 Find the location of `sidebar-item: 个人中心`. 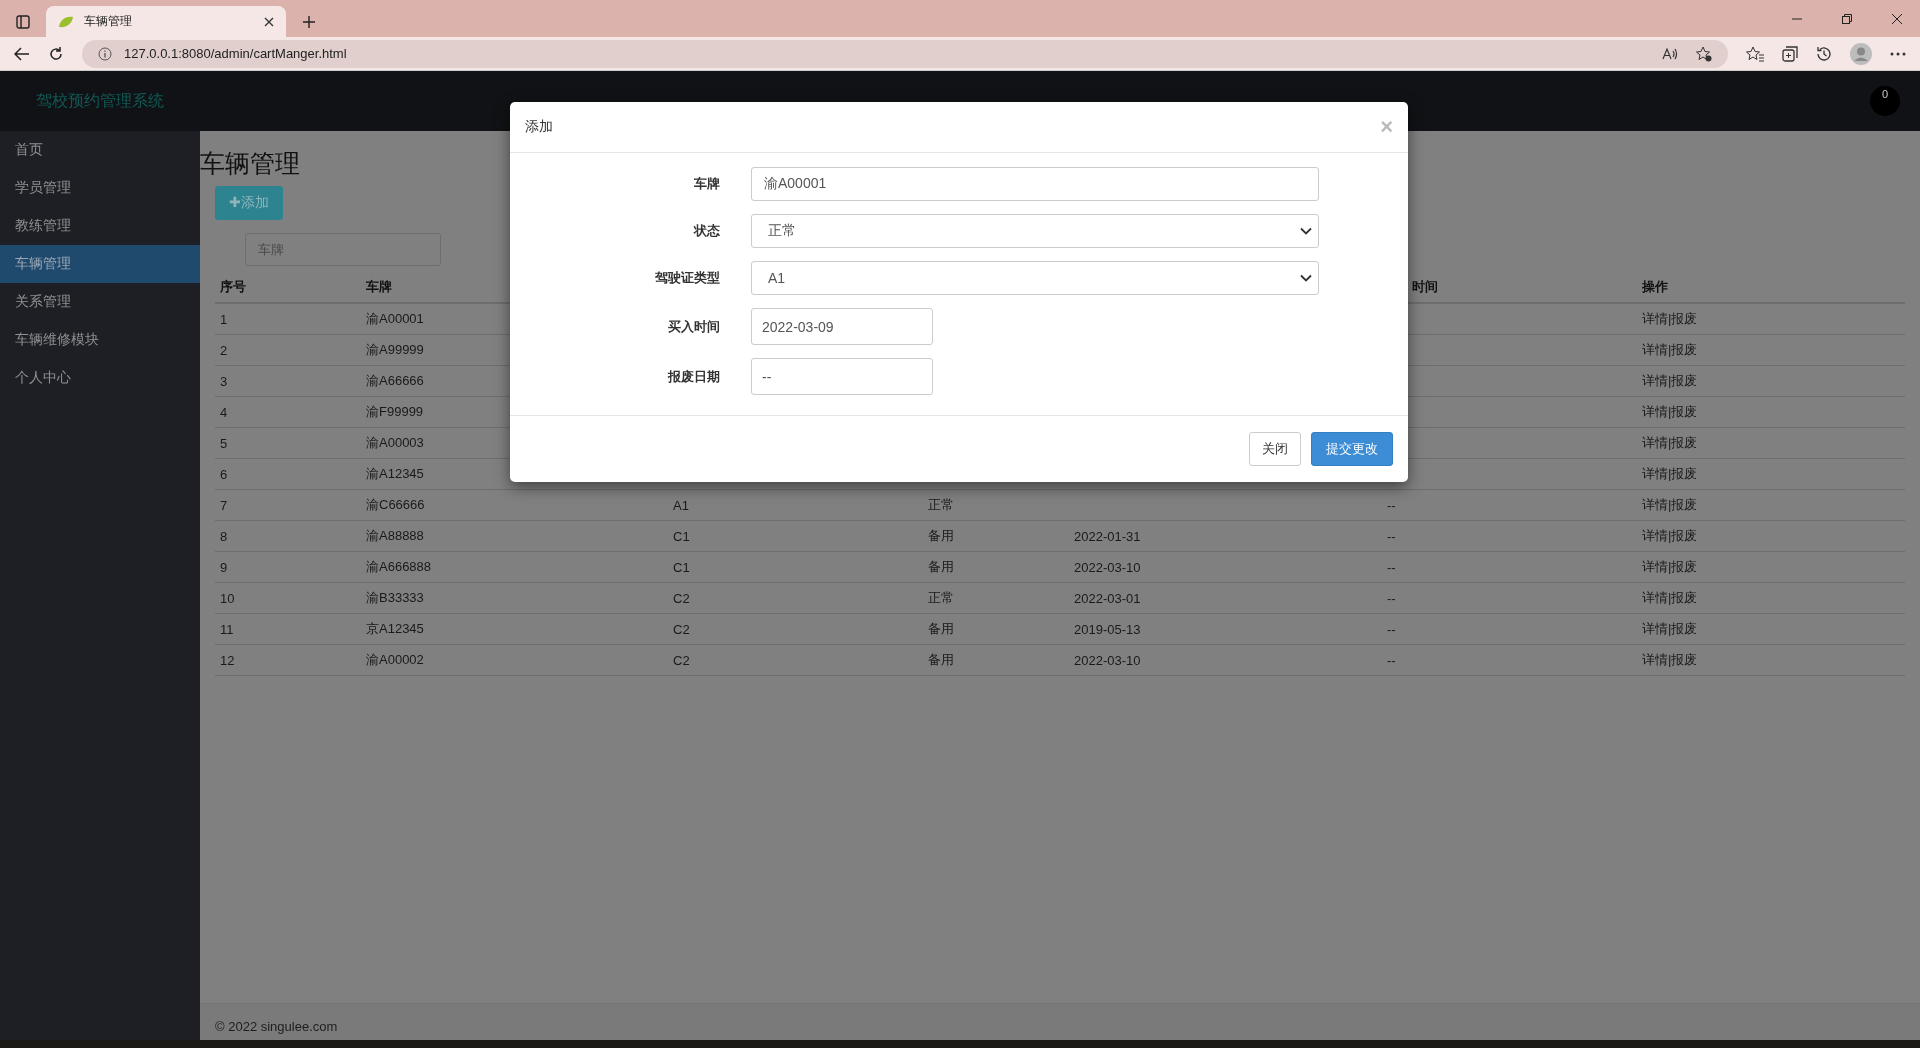

sidebar-item: 个人中心 is located at coordinates (100, 378).